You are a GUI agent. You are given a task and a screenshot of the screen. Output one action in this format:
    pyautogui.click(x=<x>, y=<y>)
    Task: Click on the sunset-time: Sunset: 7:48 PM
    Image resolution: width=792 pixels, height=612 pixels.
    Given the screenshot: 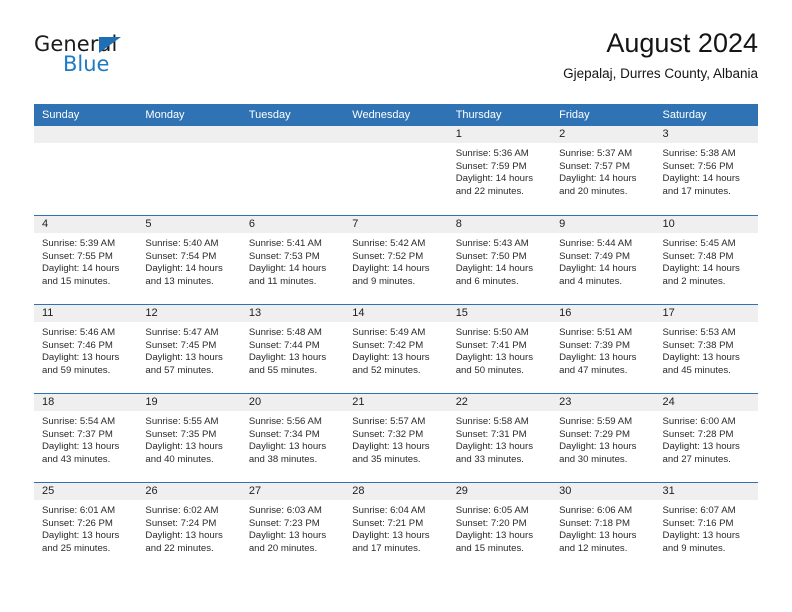 What is the action you would take?
    pyautogui.click(x=698, y=256)
    